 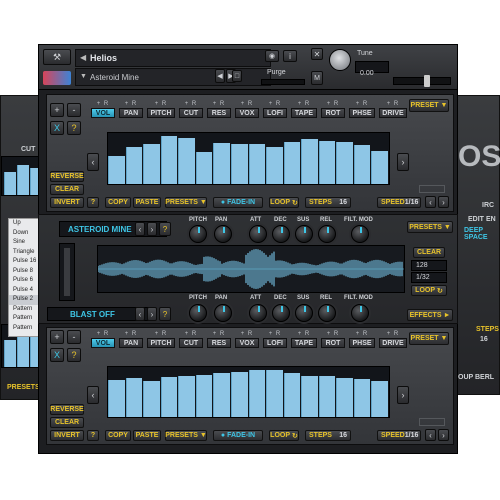 What do you see at coordinates (393, 339) in the screenshot?
I see `tab-drive-2: + R DRIVE` at bounding box center [393, 339].